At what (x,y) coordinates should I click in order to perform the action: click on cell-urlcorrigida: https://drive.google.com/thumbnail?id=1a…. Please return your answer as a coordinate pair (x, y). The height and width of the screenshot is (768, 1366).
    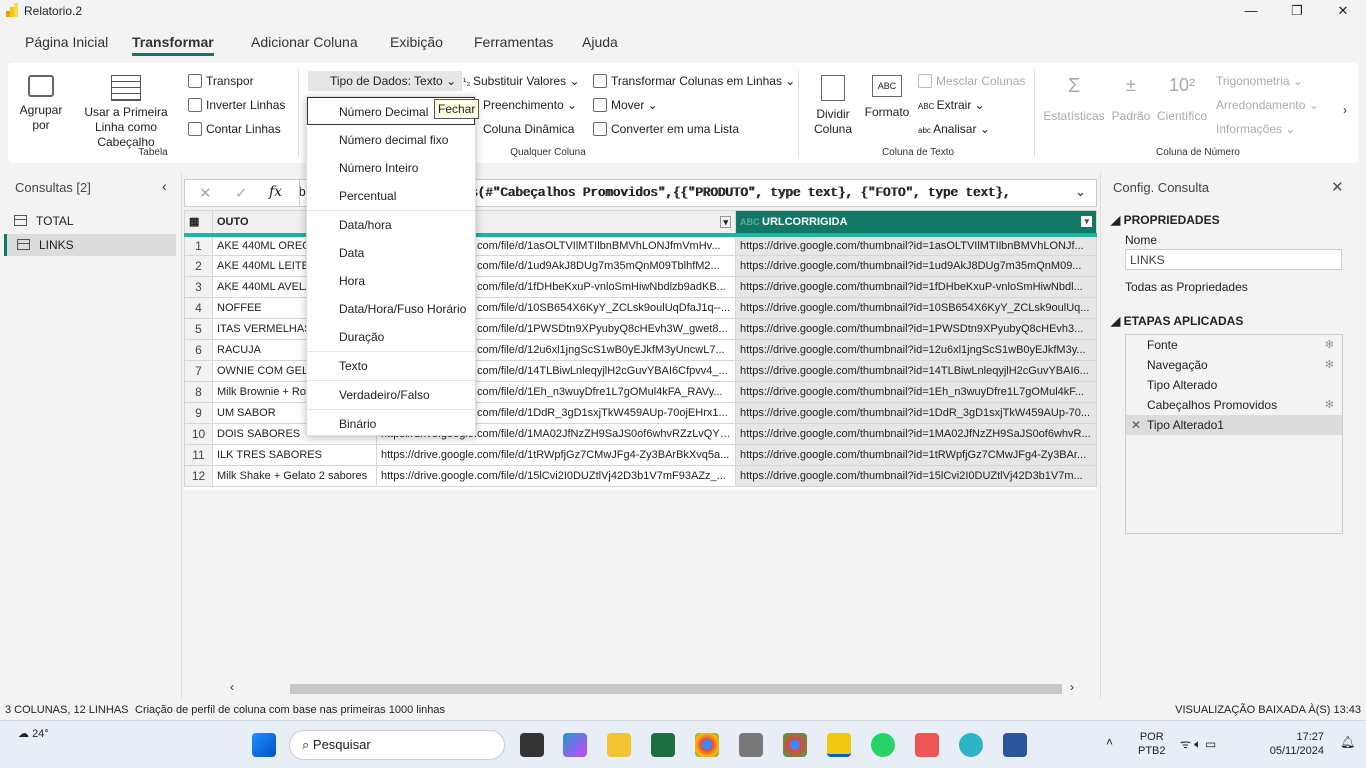
    Looking at the image, I should click on (916, 245).